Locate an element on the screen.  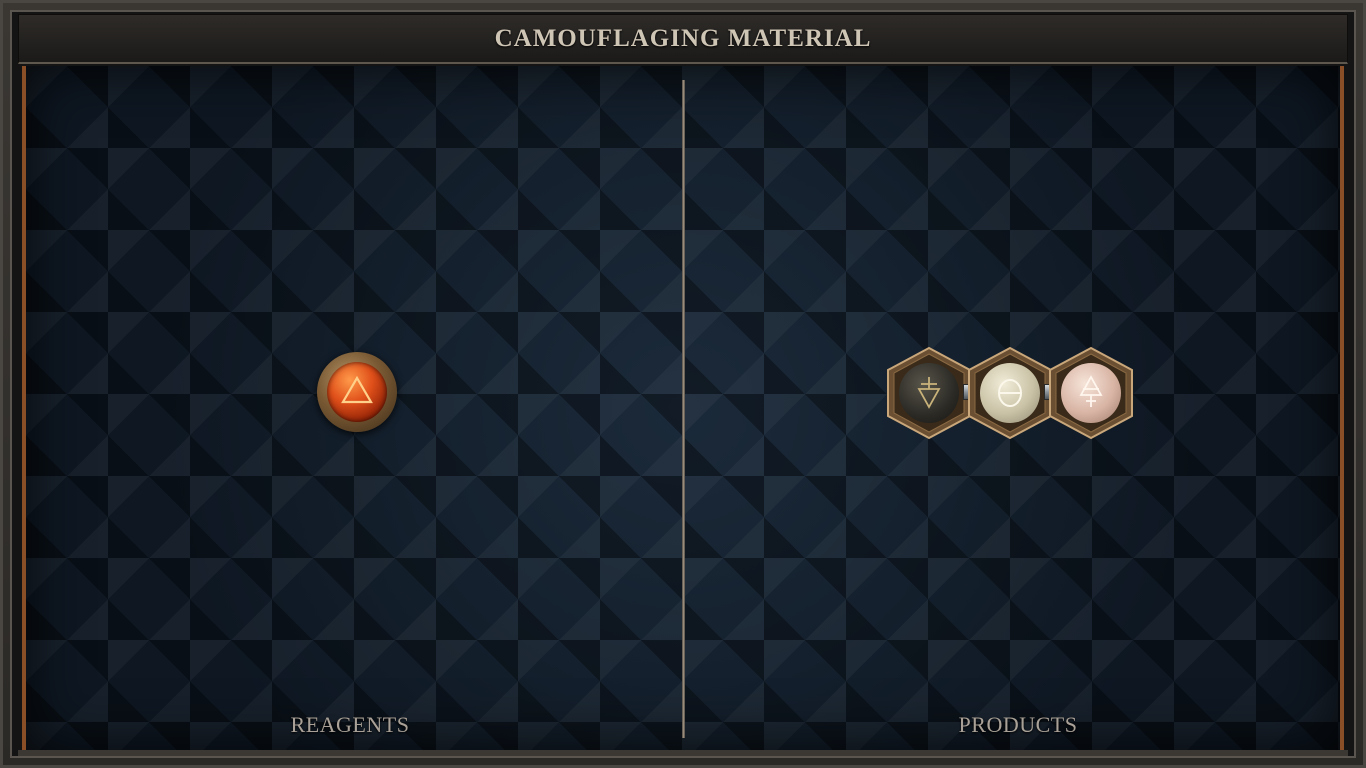
products-label: PRODUCTS is located at coordinates (1018, 724).